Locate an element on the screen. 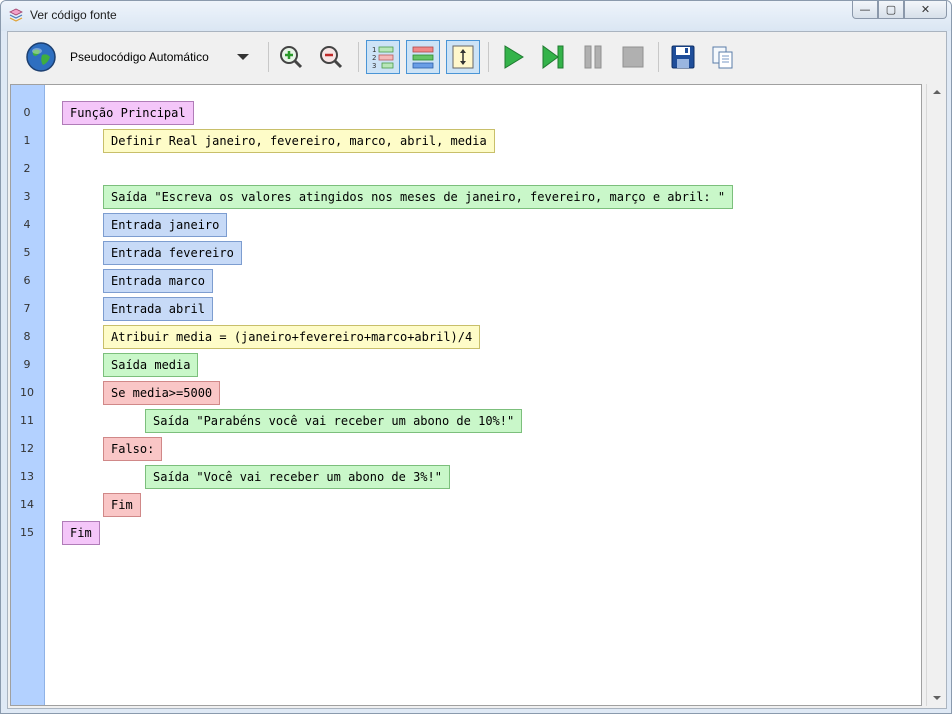 The height and width of the screenshot is (714, 952). chevron-down-icon is located at coordinates (243, 57).